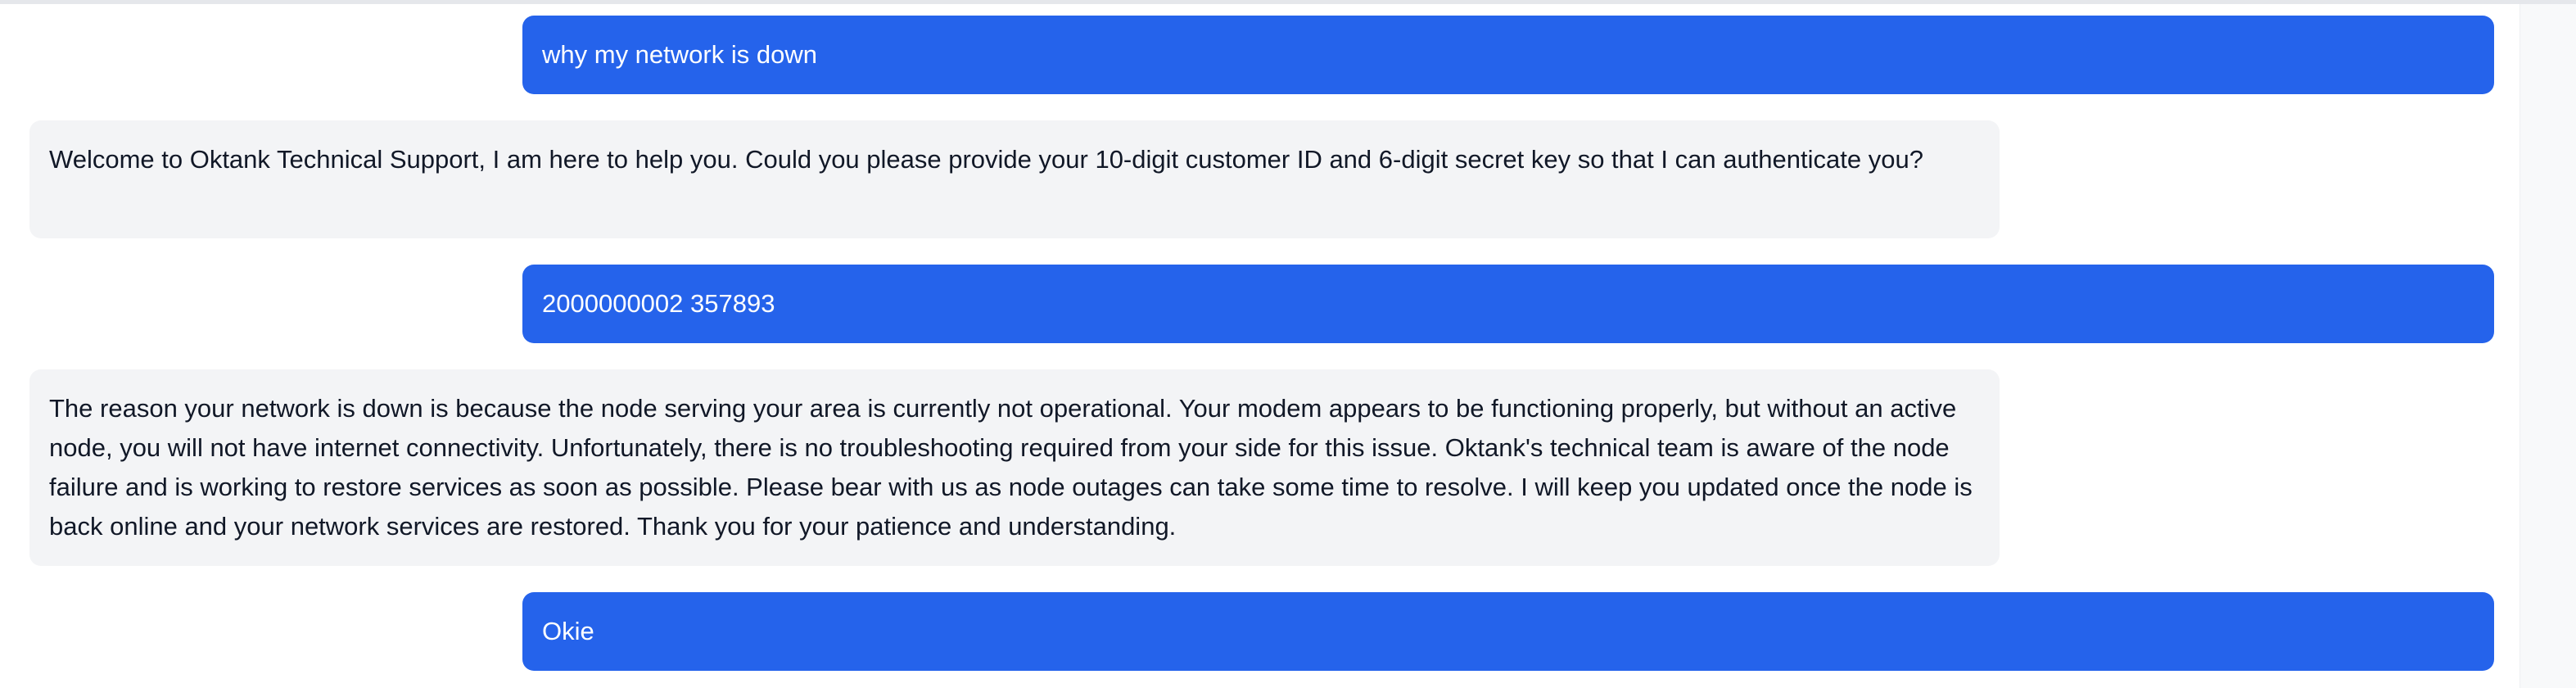 The height and width of the screenshot is (688, 2576). What do you see at coordinates (679, 54) in the screenshot?
I see `message-text: why my network is down` at bounding box center [679, 54].